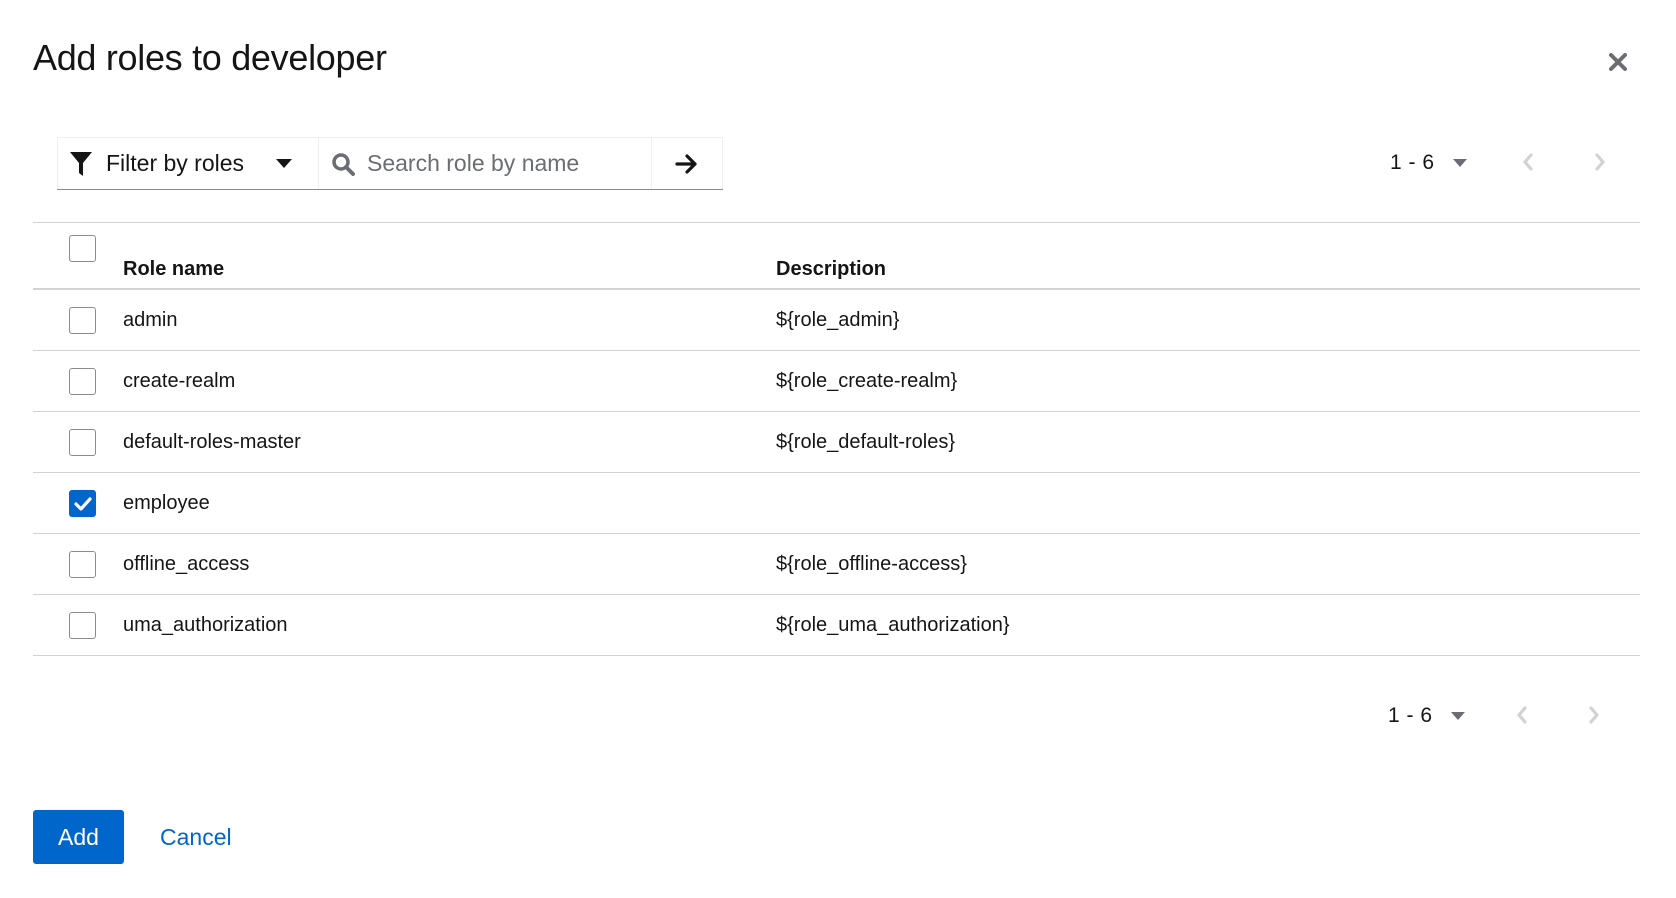 The height and width of the screenshot is (898, 1676). I want to click on filter-icon, so click(81, 163).